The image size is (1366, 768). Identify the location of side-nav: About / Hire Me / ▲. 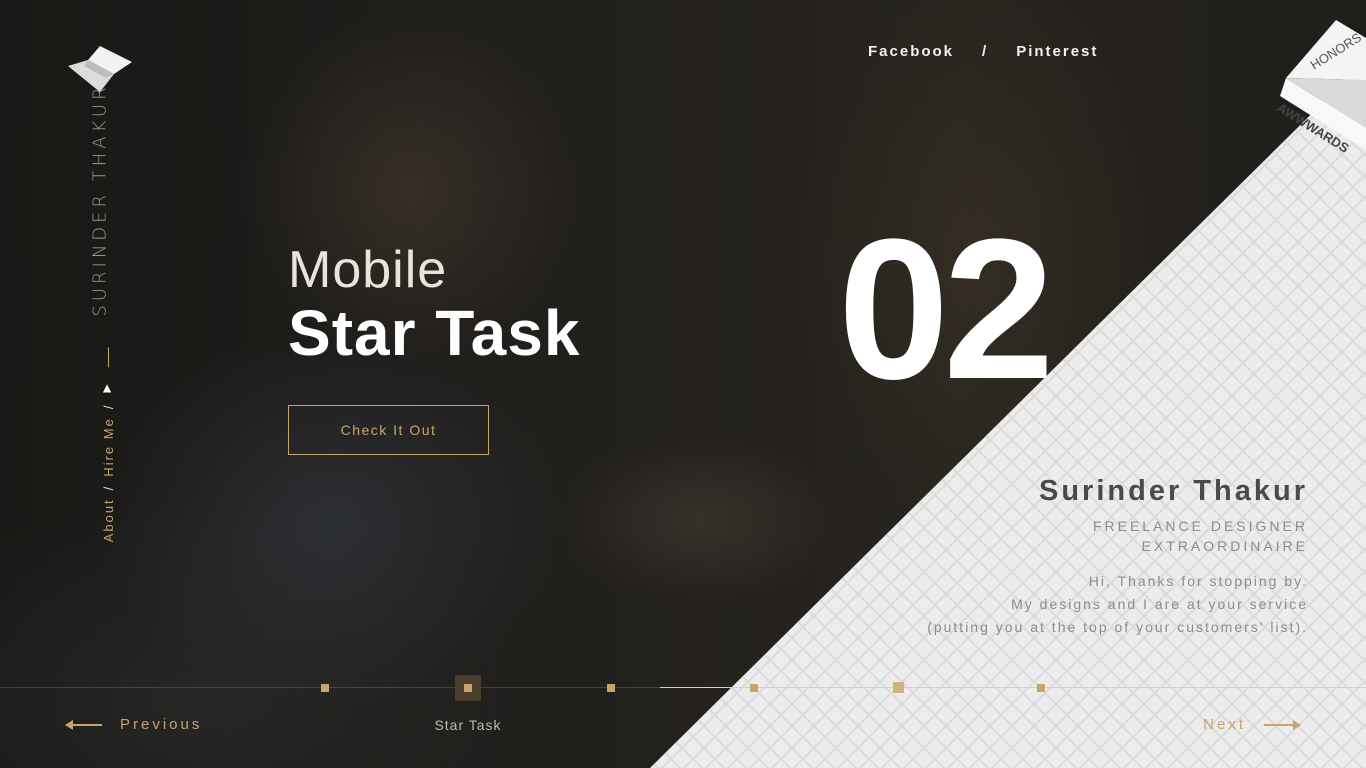
(108, 444).